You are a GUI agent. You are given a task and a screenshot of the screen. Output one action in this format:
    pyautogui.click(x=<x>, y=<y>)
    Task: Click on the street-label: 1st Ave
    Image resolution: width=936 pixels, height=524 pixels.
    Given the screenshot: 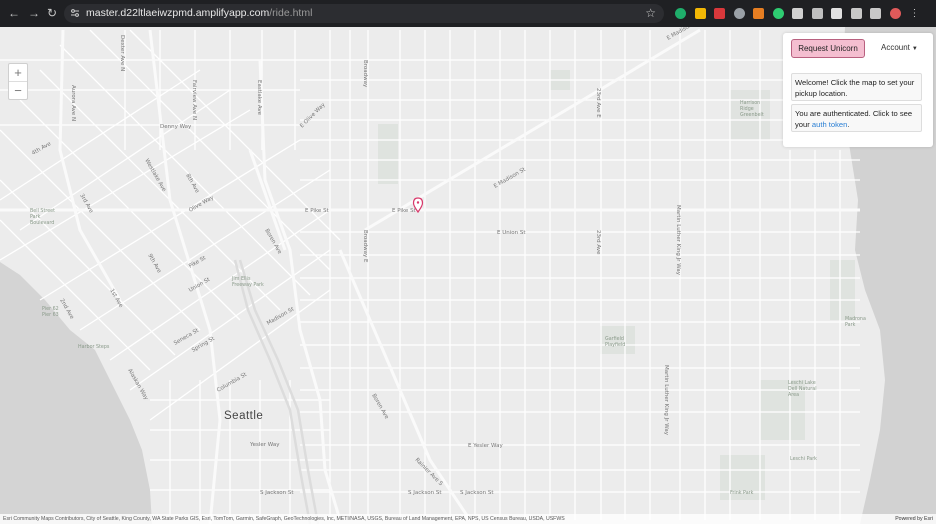 What is the action you would take?
    pyautogui.click(x=116, y=298)
    